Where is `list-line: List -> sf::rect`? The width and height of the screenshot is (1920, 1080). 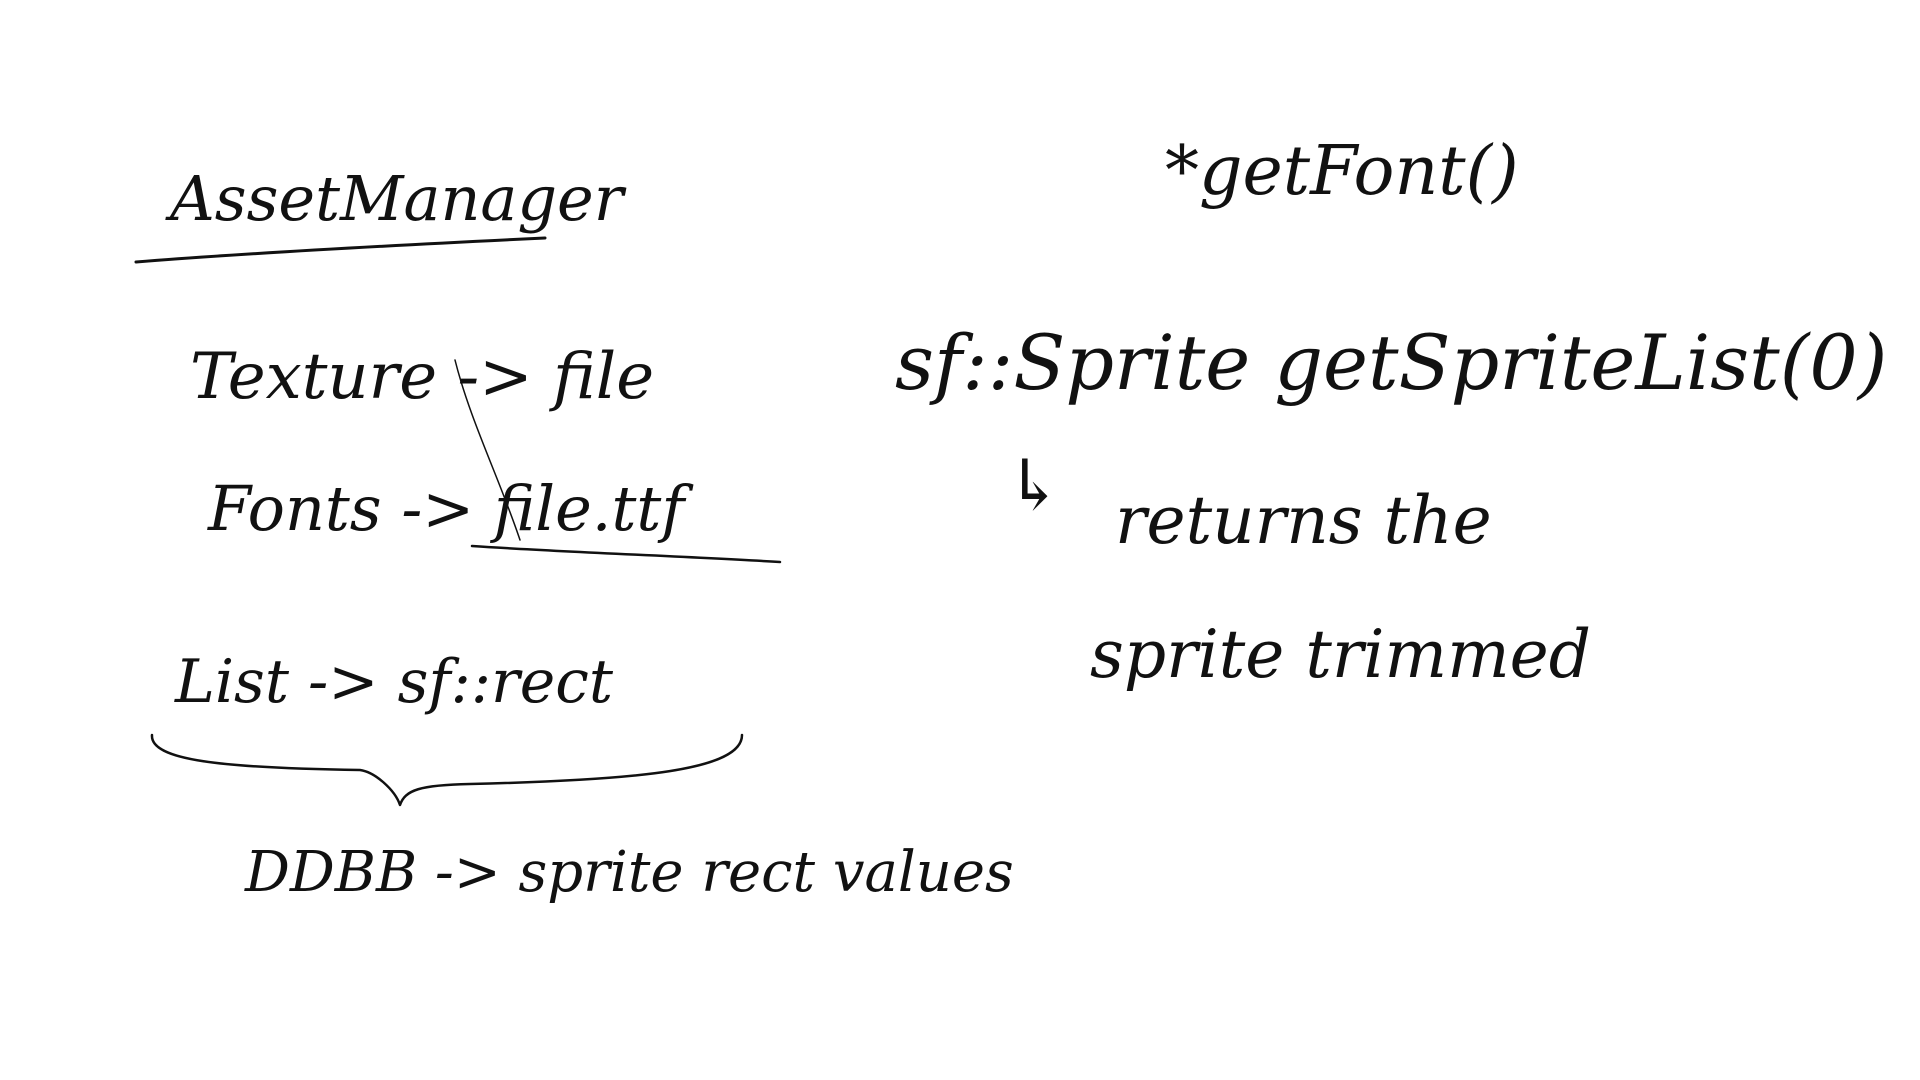
list-line: List -> sf::rect is located at coordinates (394, 682).